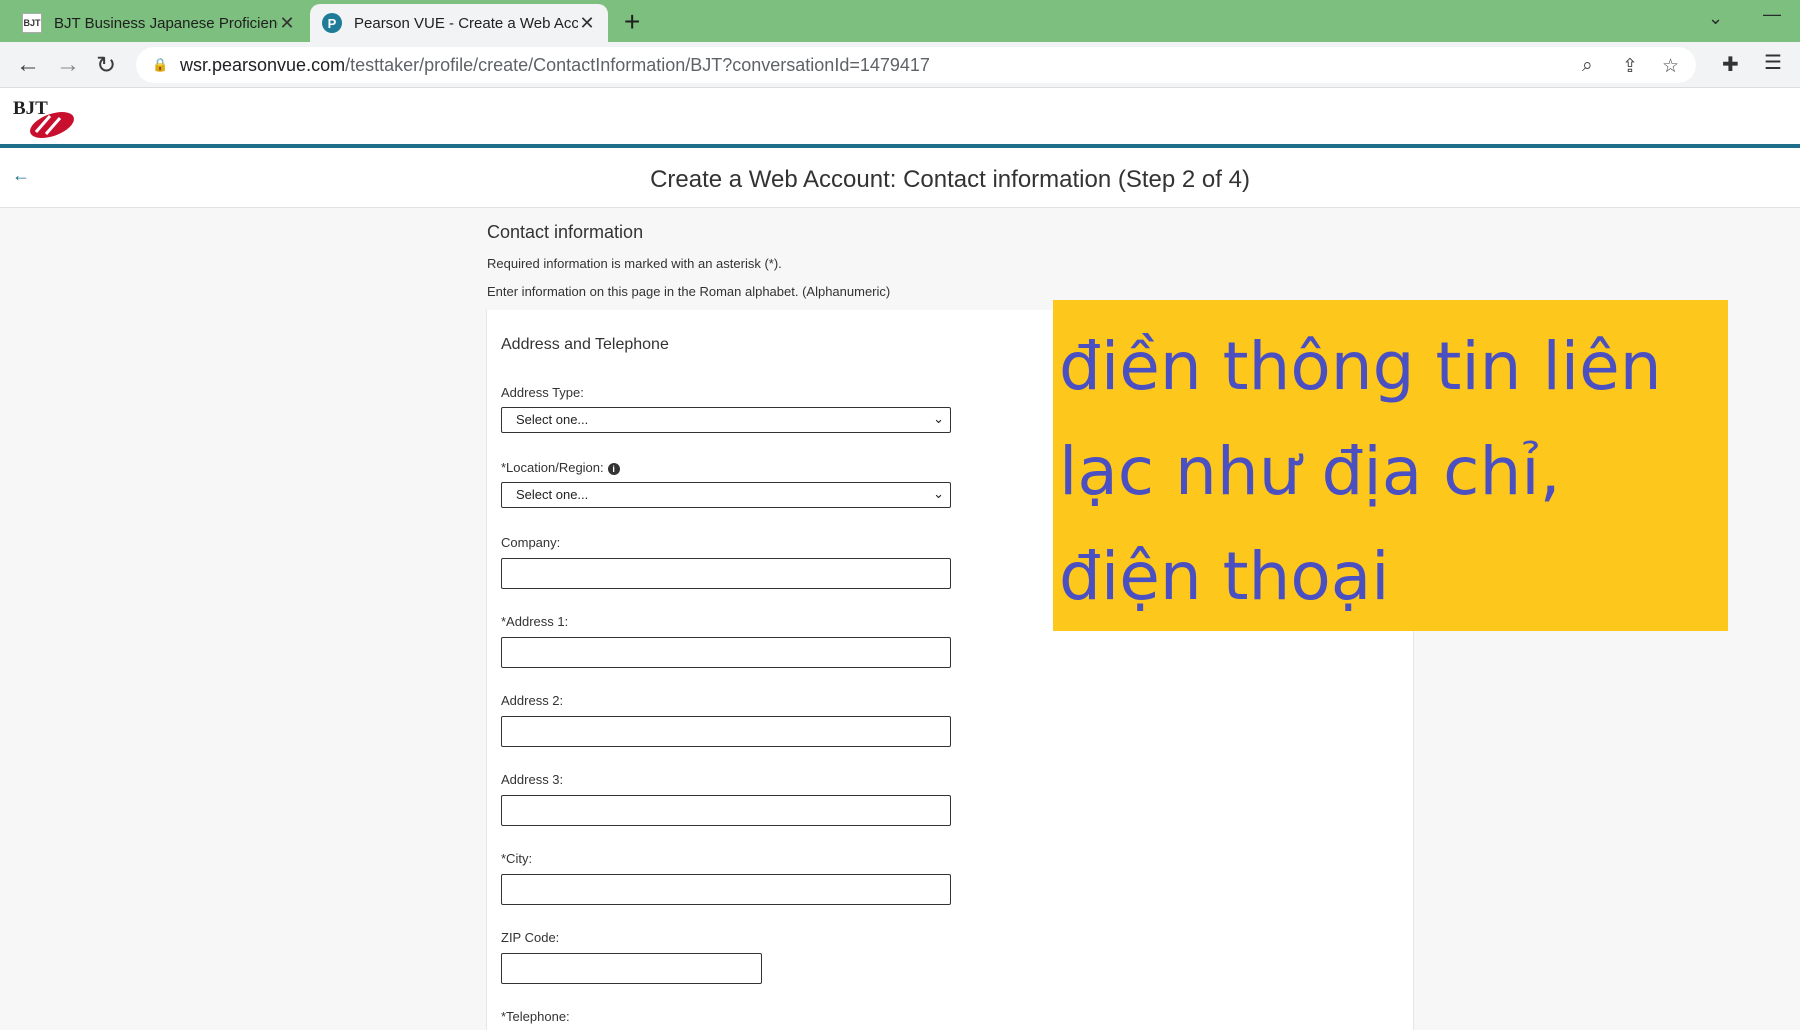  What do you see at coordinates (532, 700) in the screenshot?
I see `address2-label: Address 2:` at bounding box center [532, 700].